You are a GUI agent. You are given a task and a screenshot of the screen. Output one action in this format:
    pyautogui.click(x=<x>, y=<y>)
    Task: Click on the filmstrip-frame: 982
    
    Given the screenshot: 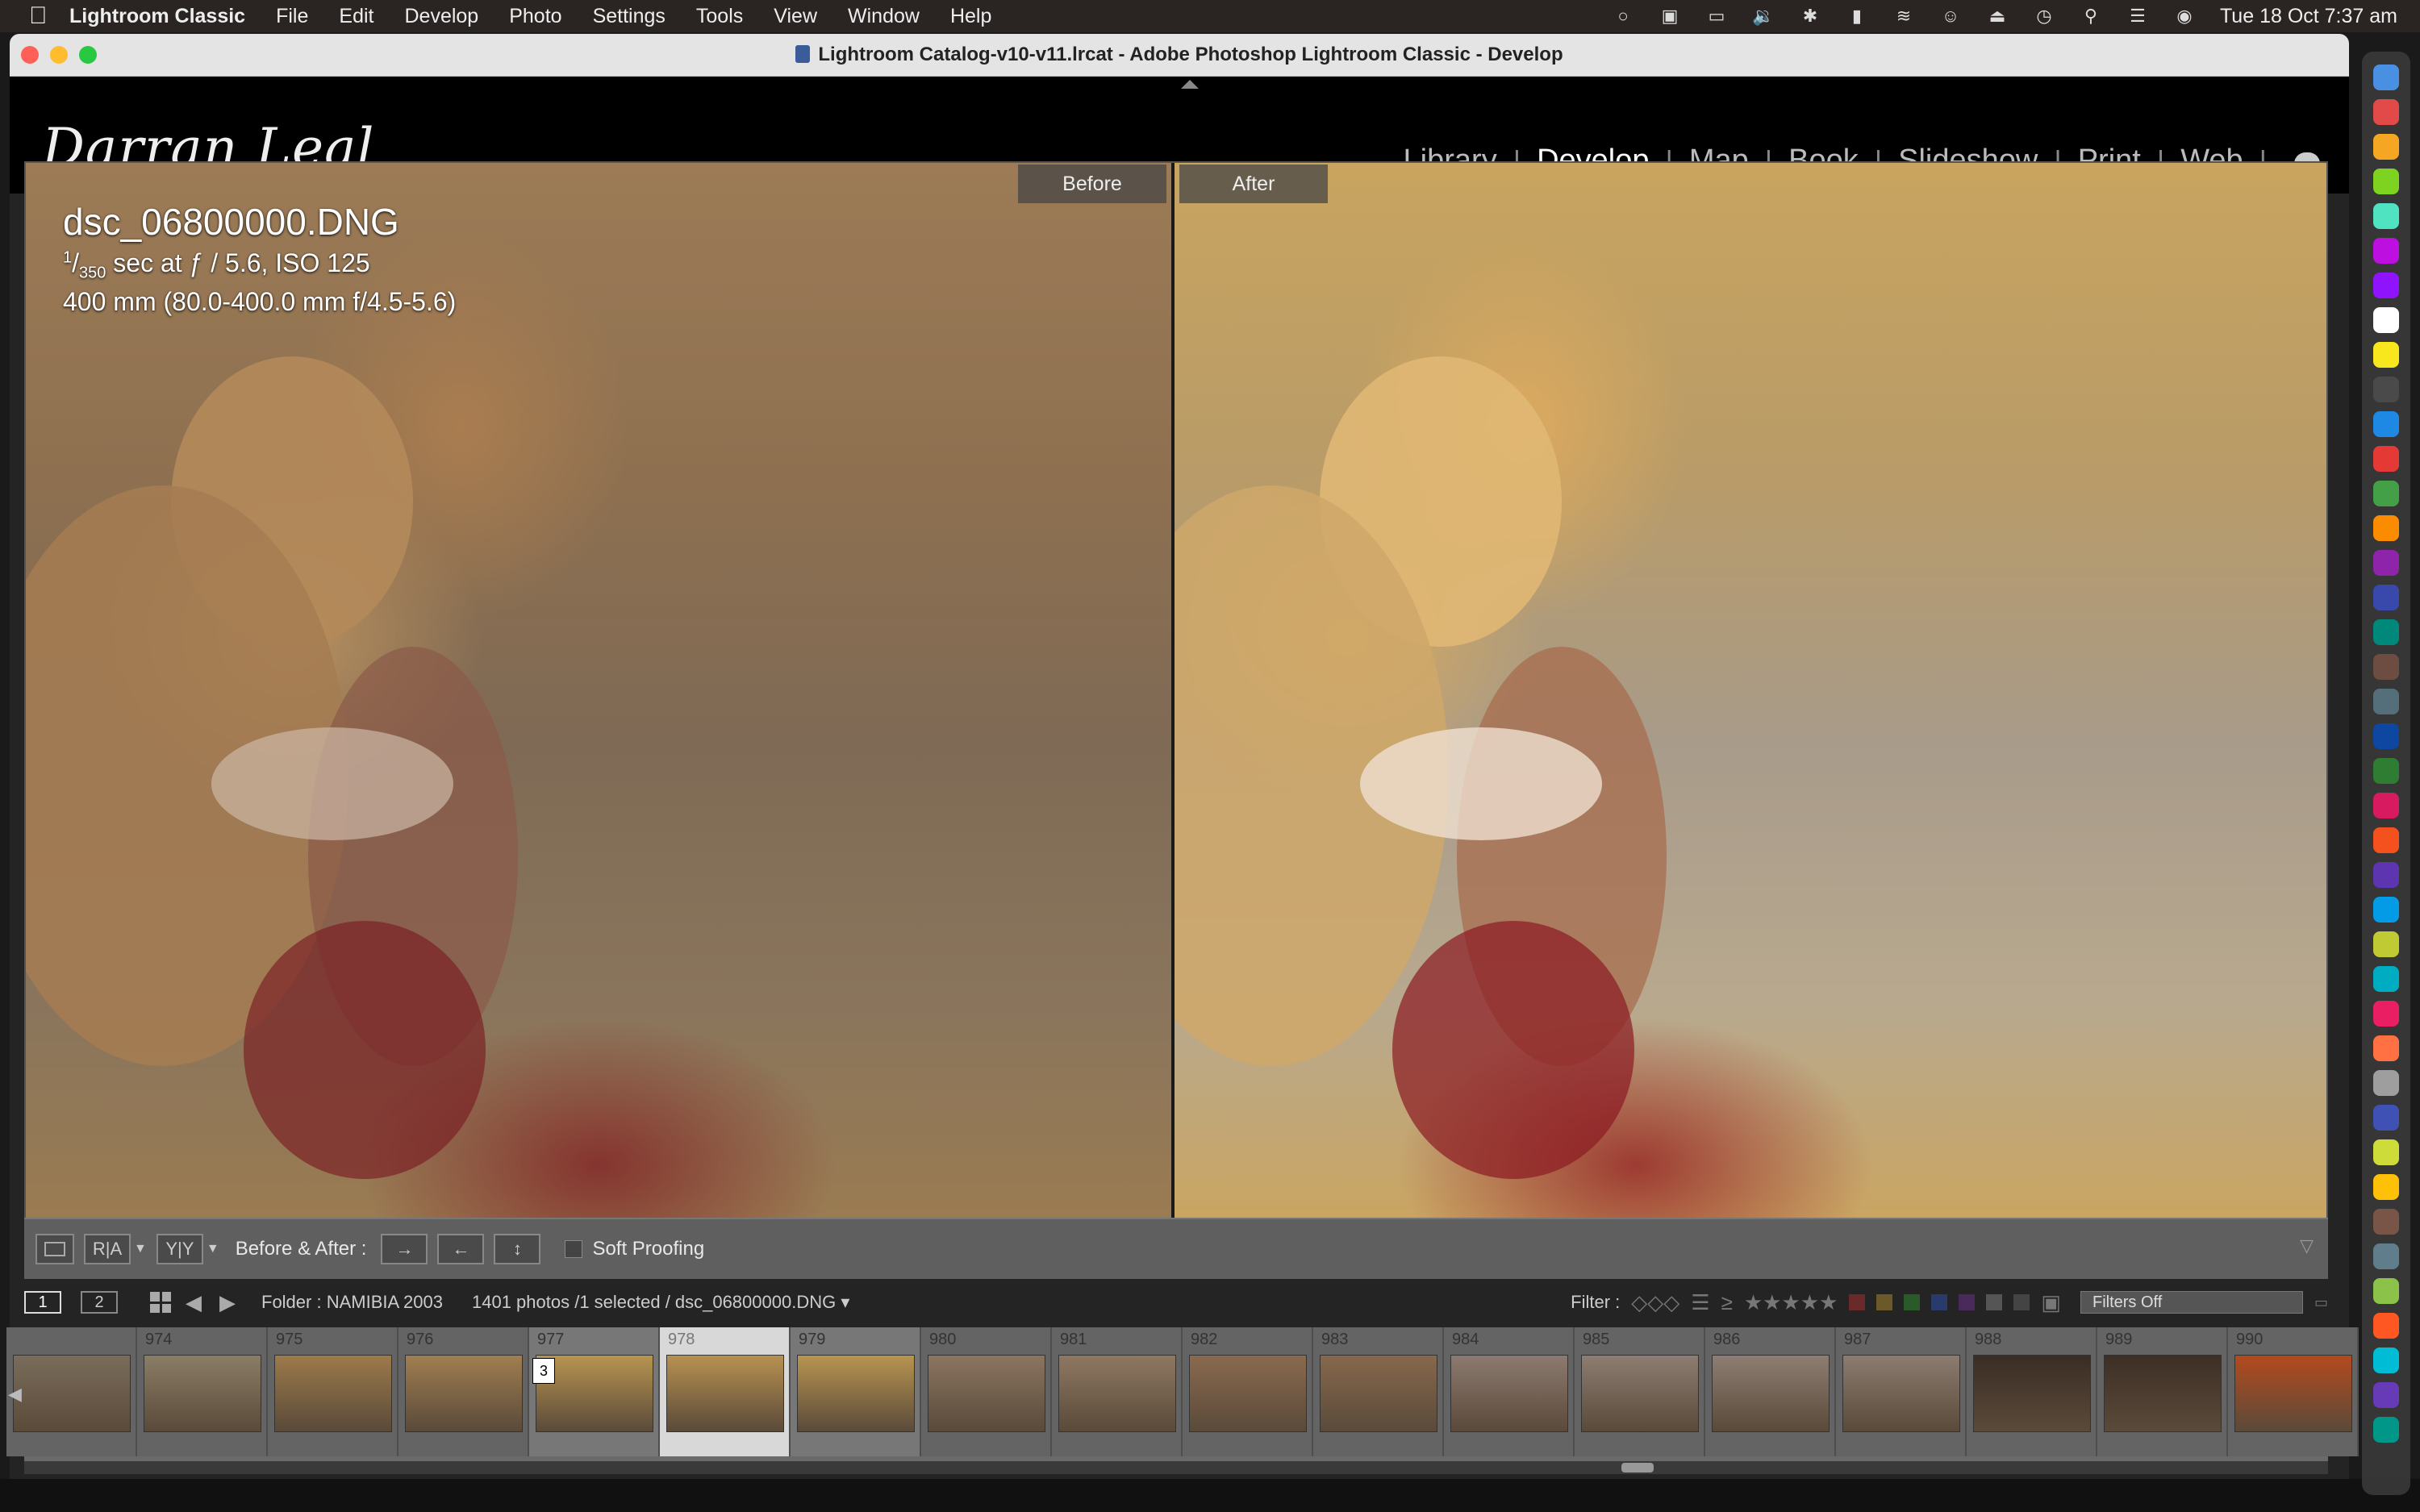 What is the action you would take?
    pyautogui.click(x=1248, y=1391)
    